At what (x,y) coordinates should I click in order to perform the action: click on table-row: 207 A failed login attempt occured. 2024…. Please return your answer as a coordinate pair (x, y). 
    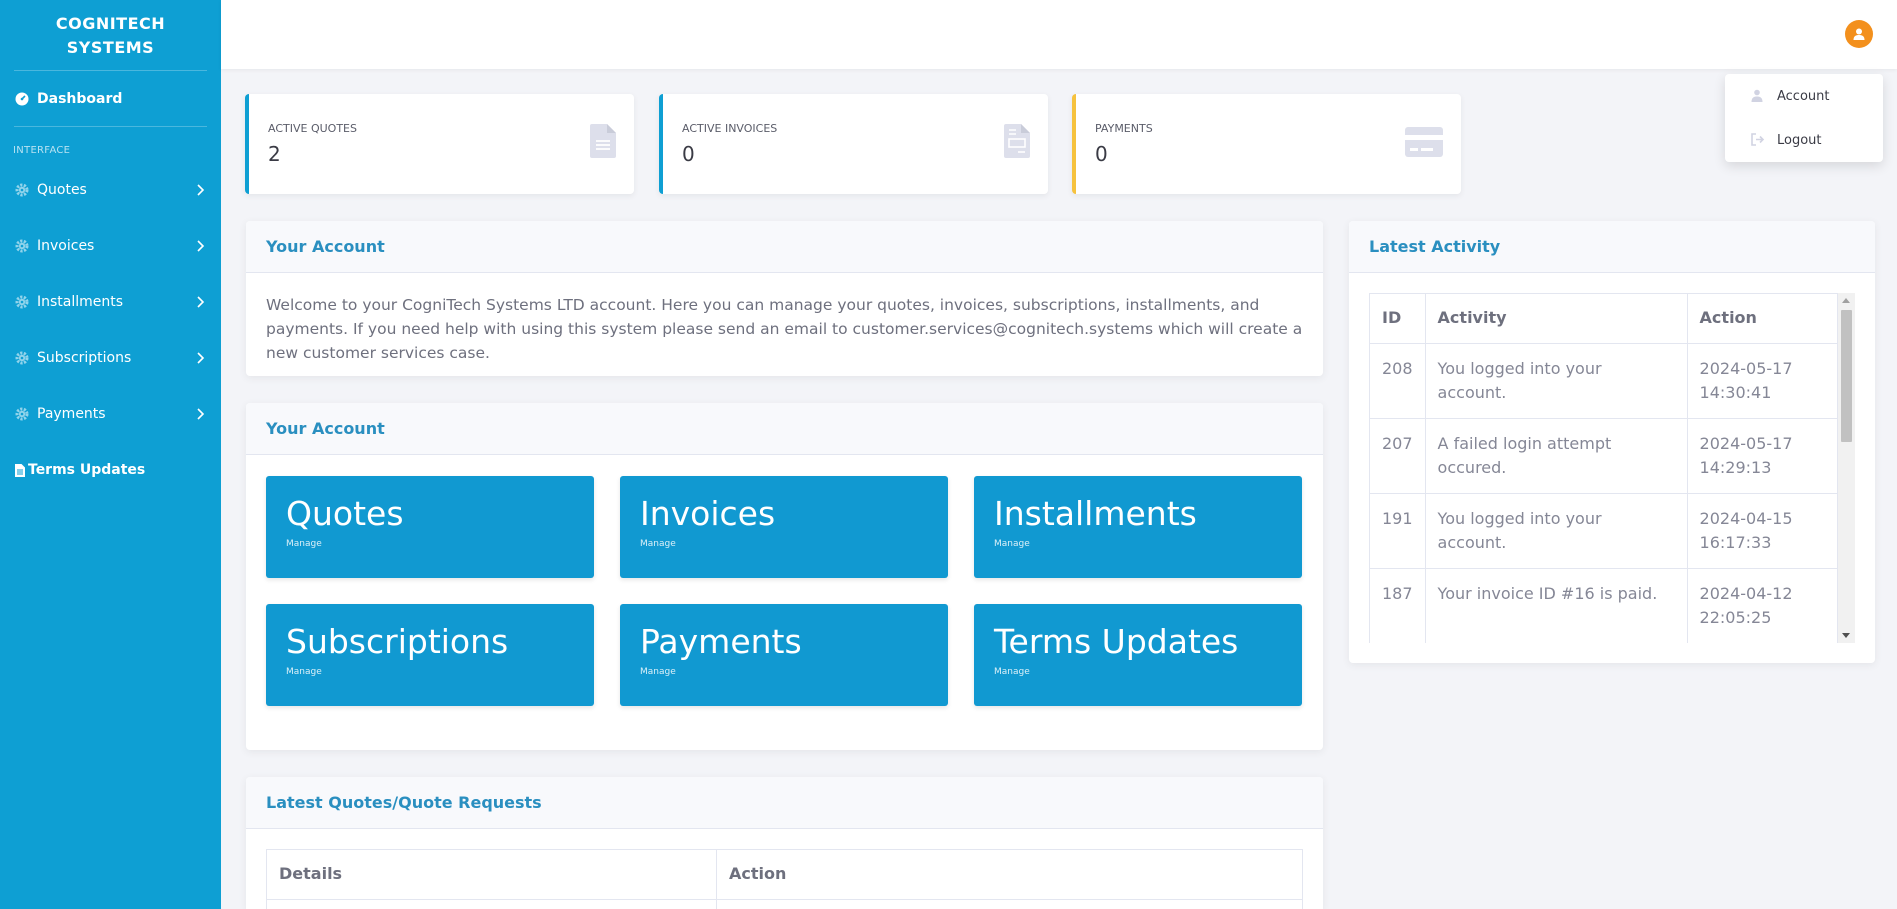
    Looking at the image, I should click on (1604, 456).